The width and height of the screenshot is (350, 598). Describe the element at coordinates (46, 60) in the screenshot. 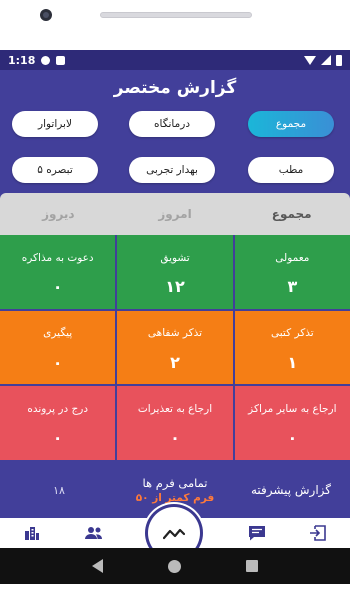

I see `notification-icon` at that location.